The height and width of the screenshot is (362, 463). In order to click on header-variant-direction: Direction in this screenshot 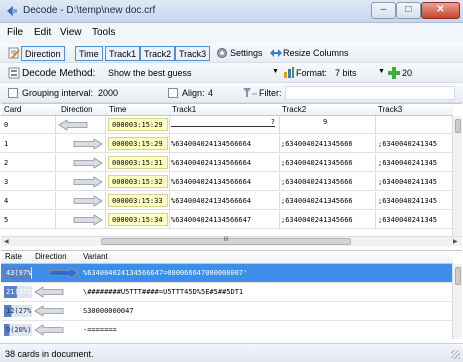, I will do `click(51, 256)`.